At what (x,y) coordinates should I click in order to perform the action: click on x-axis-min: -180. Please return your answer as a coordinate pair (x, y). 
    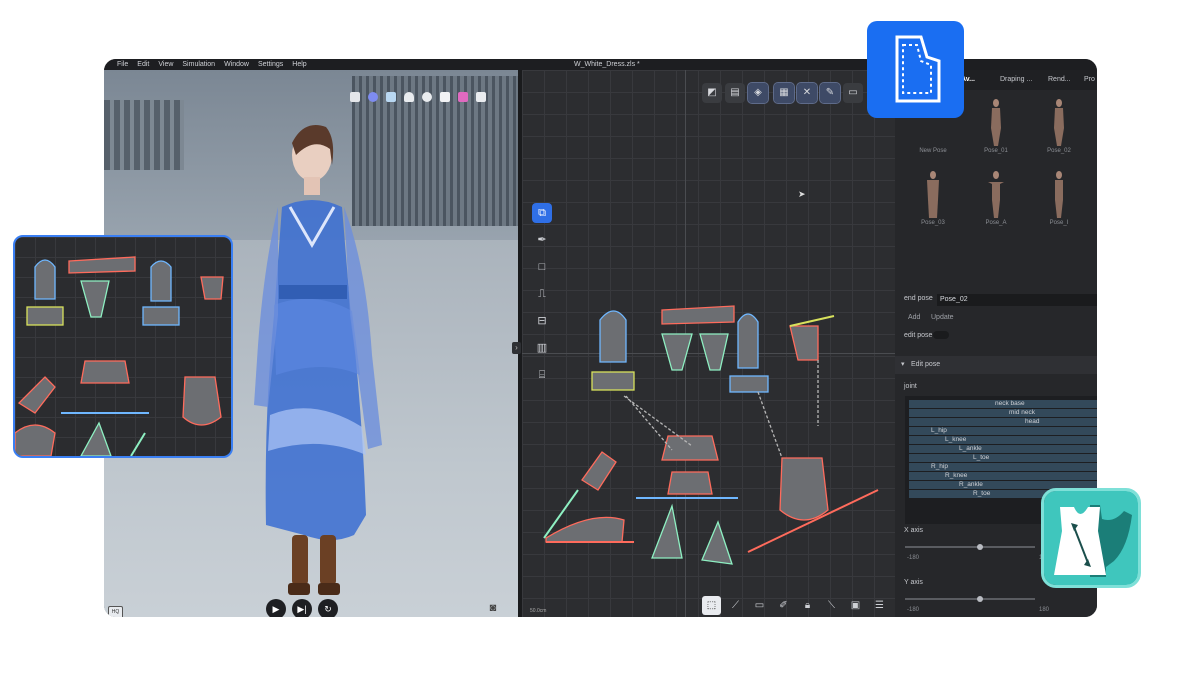
    Looking at the image, I should click on (913, 558).